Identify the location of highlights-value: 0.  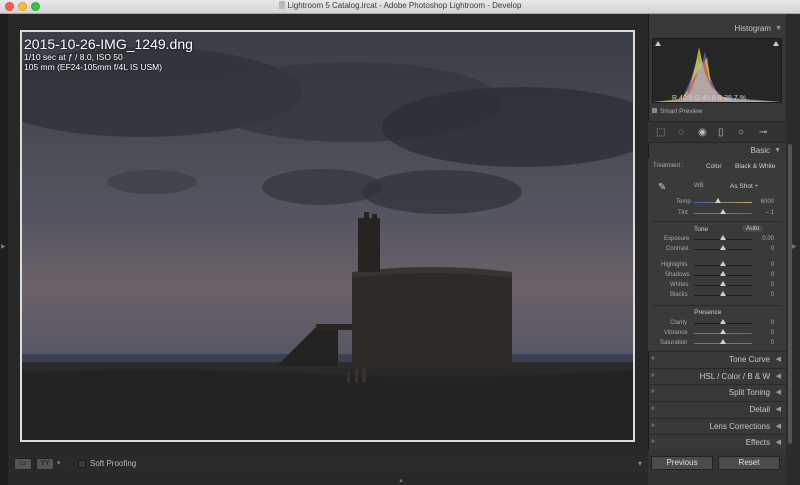
(764, 265).